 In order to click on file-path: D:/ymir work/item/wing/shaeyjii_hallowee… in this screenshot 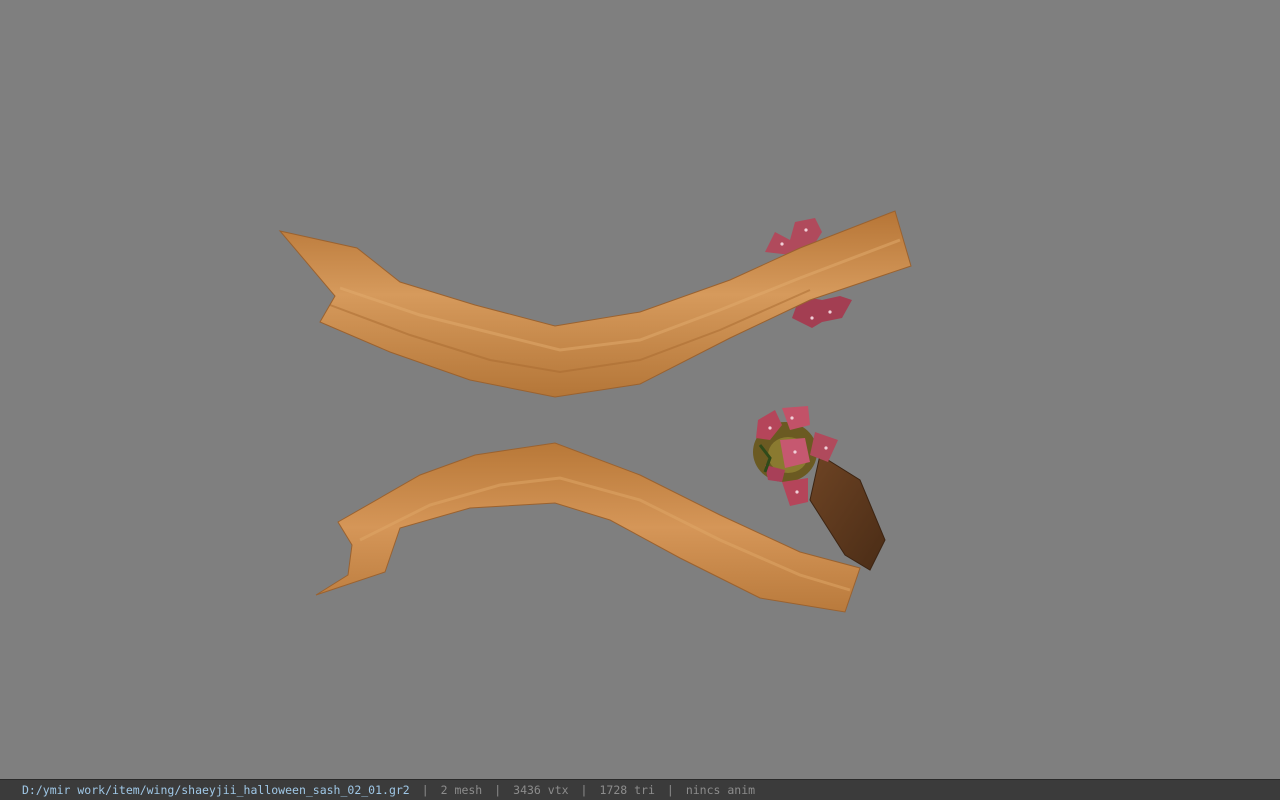, I will do `click(216, 790)`.